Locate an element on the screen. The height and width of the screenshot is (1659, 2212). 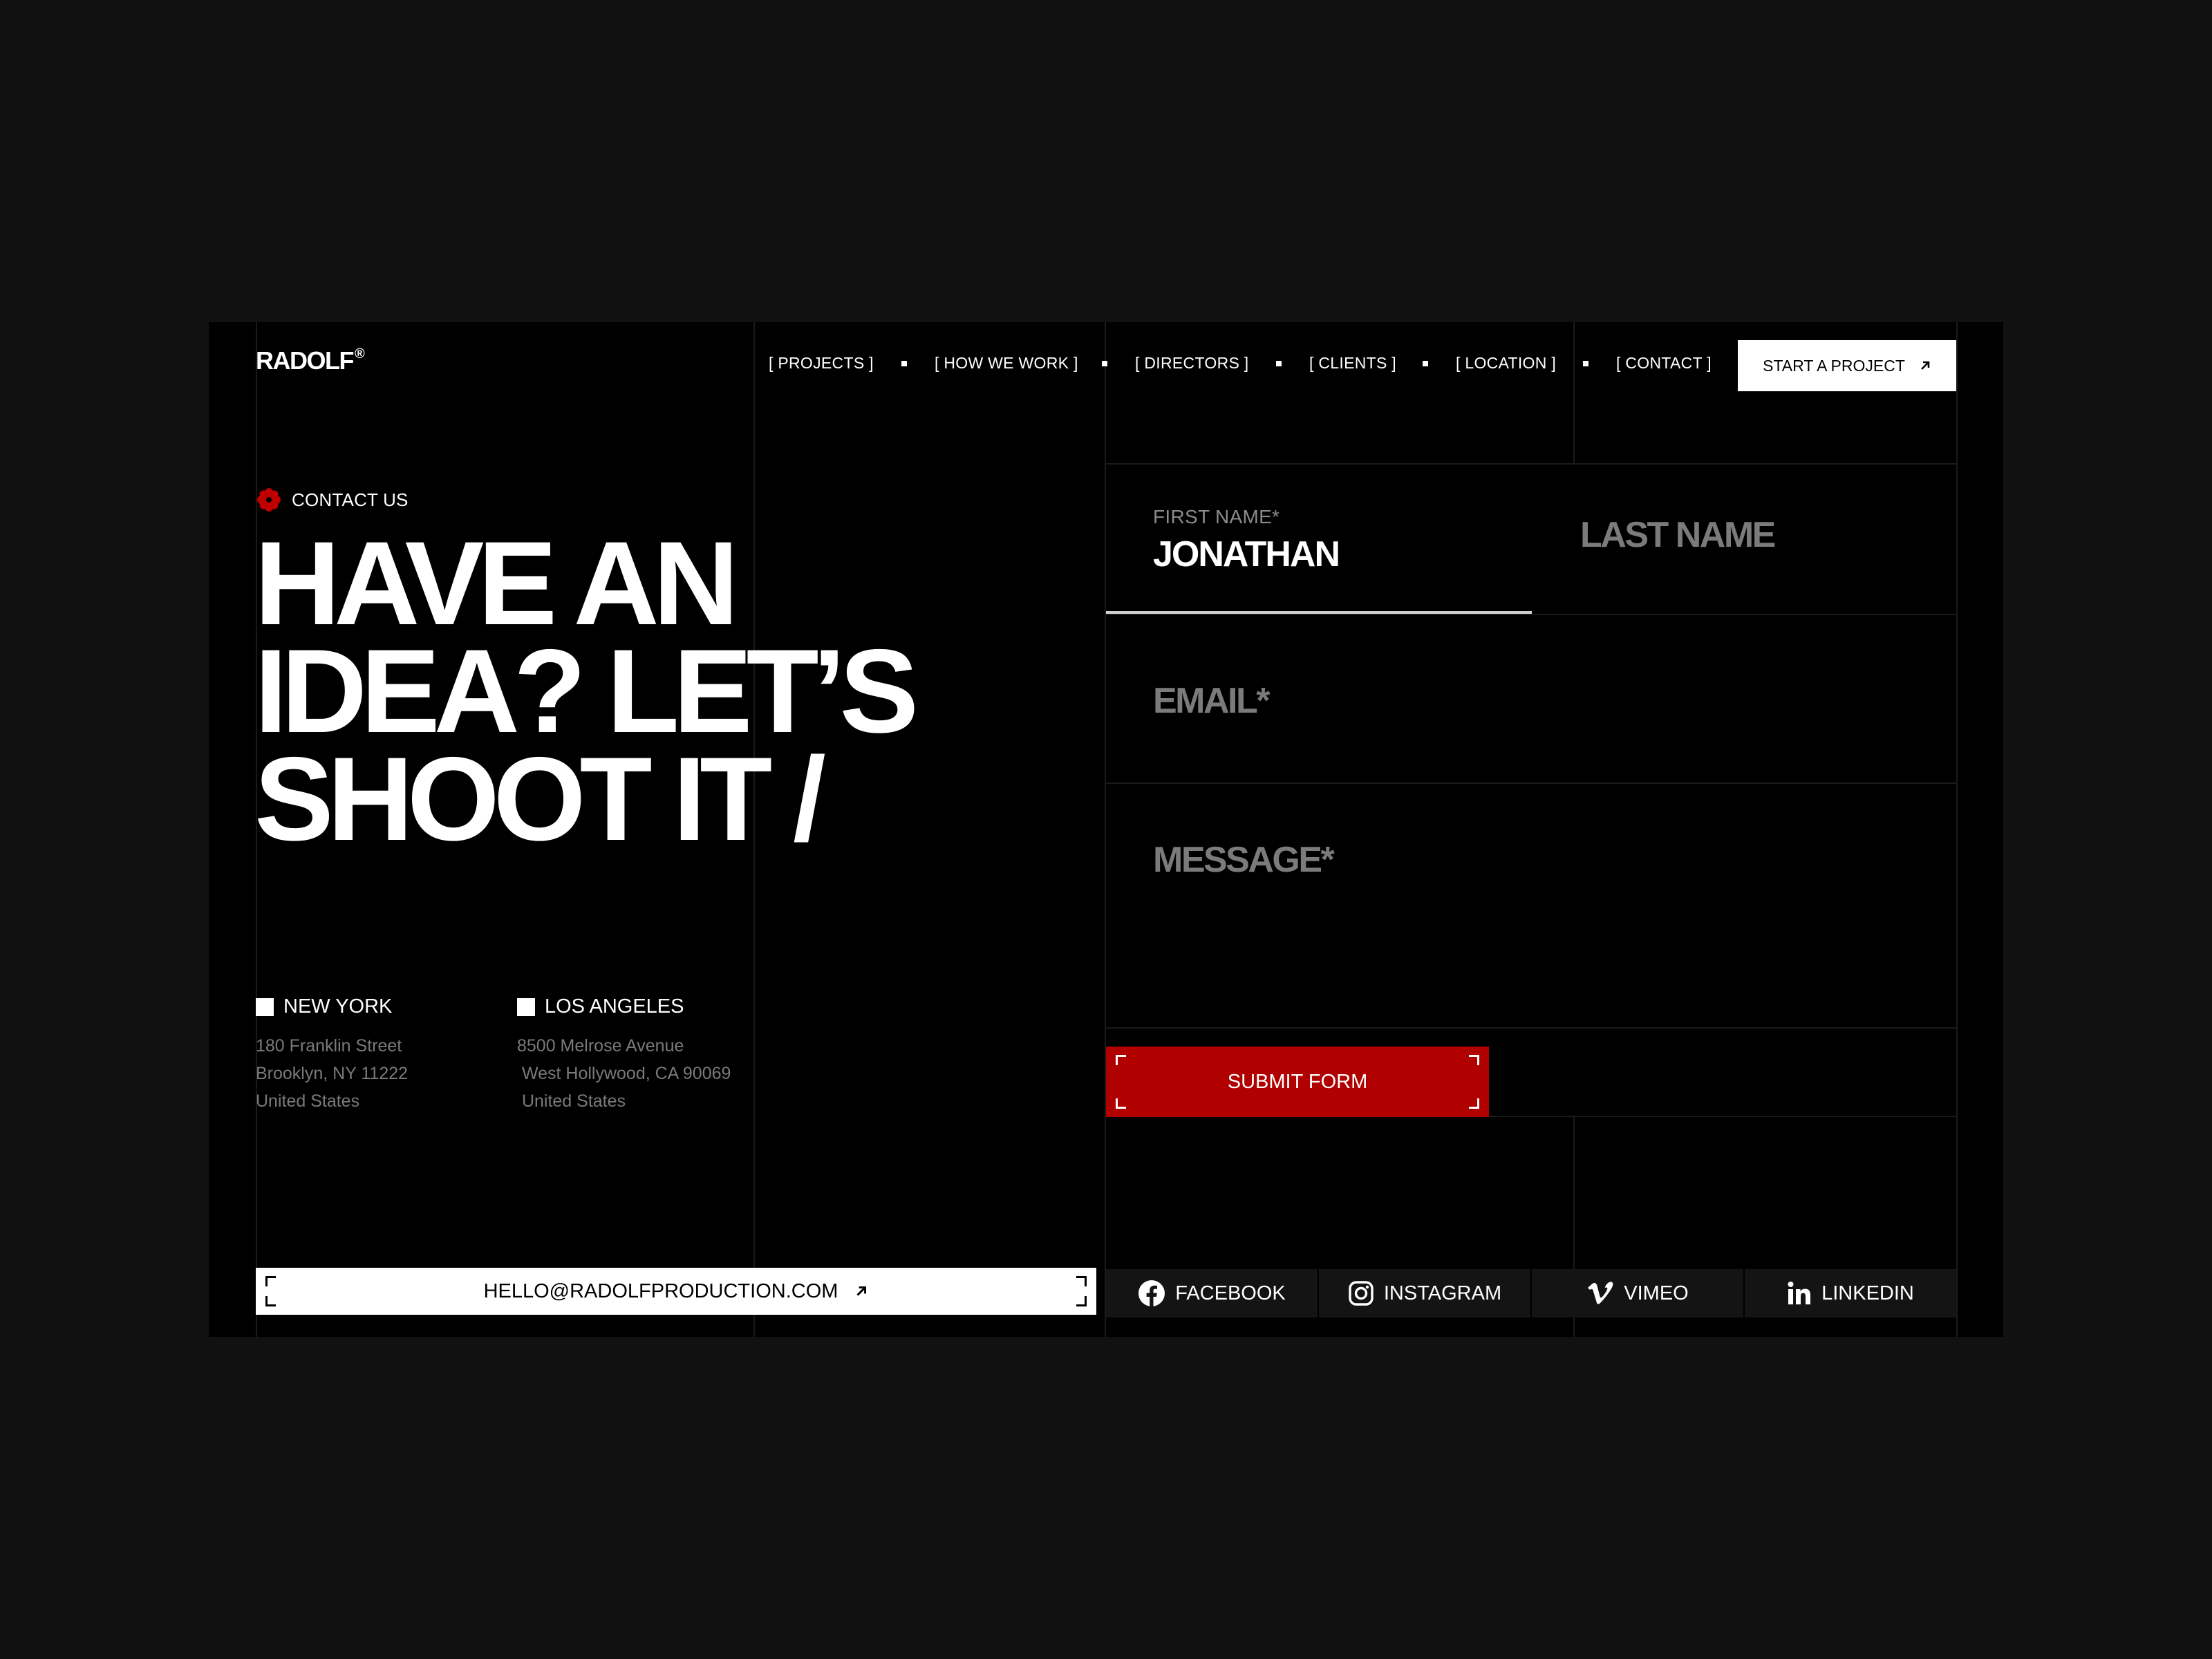
nav-directors: [ DIRECTORS ] is located at coordinates (1192, 364).